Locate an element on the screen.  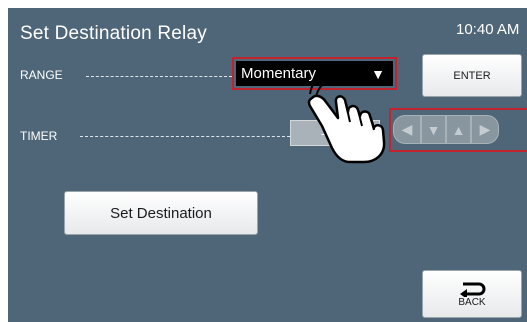
timer-arrow-buttons: ◀ ▼ ▲ ▶ is located at coordinates (460, 129).